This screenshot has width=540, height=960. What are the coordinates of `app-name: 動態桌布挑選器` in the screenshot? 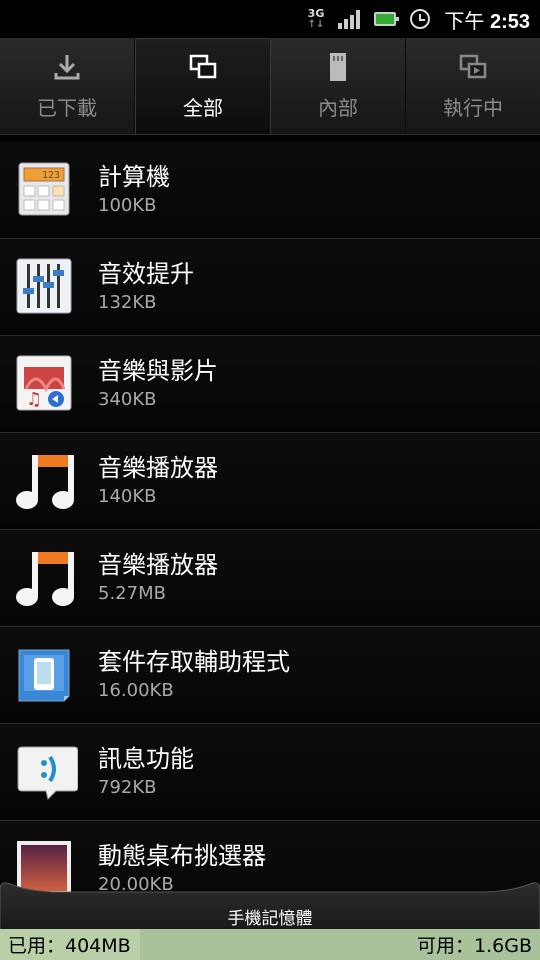 It's located at (182, 856).